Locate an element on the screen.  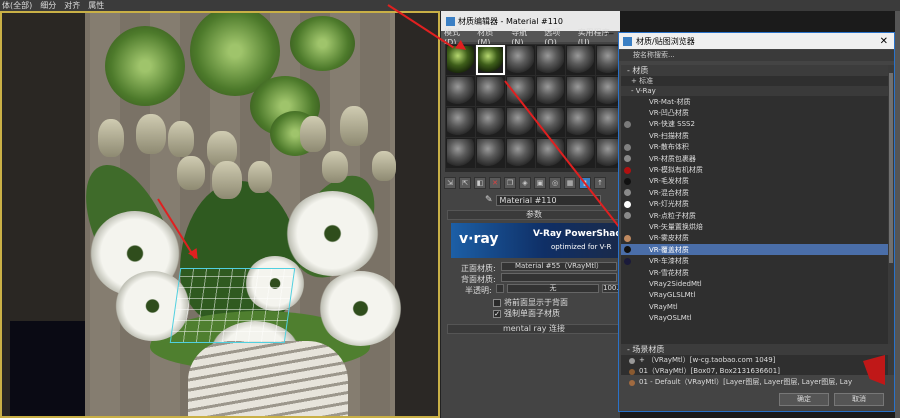
vray-material-item: VR-灯光材质 is located at coordinates (756, 204).